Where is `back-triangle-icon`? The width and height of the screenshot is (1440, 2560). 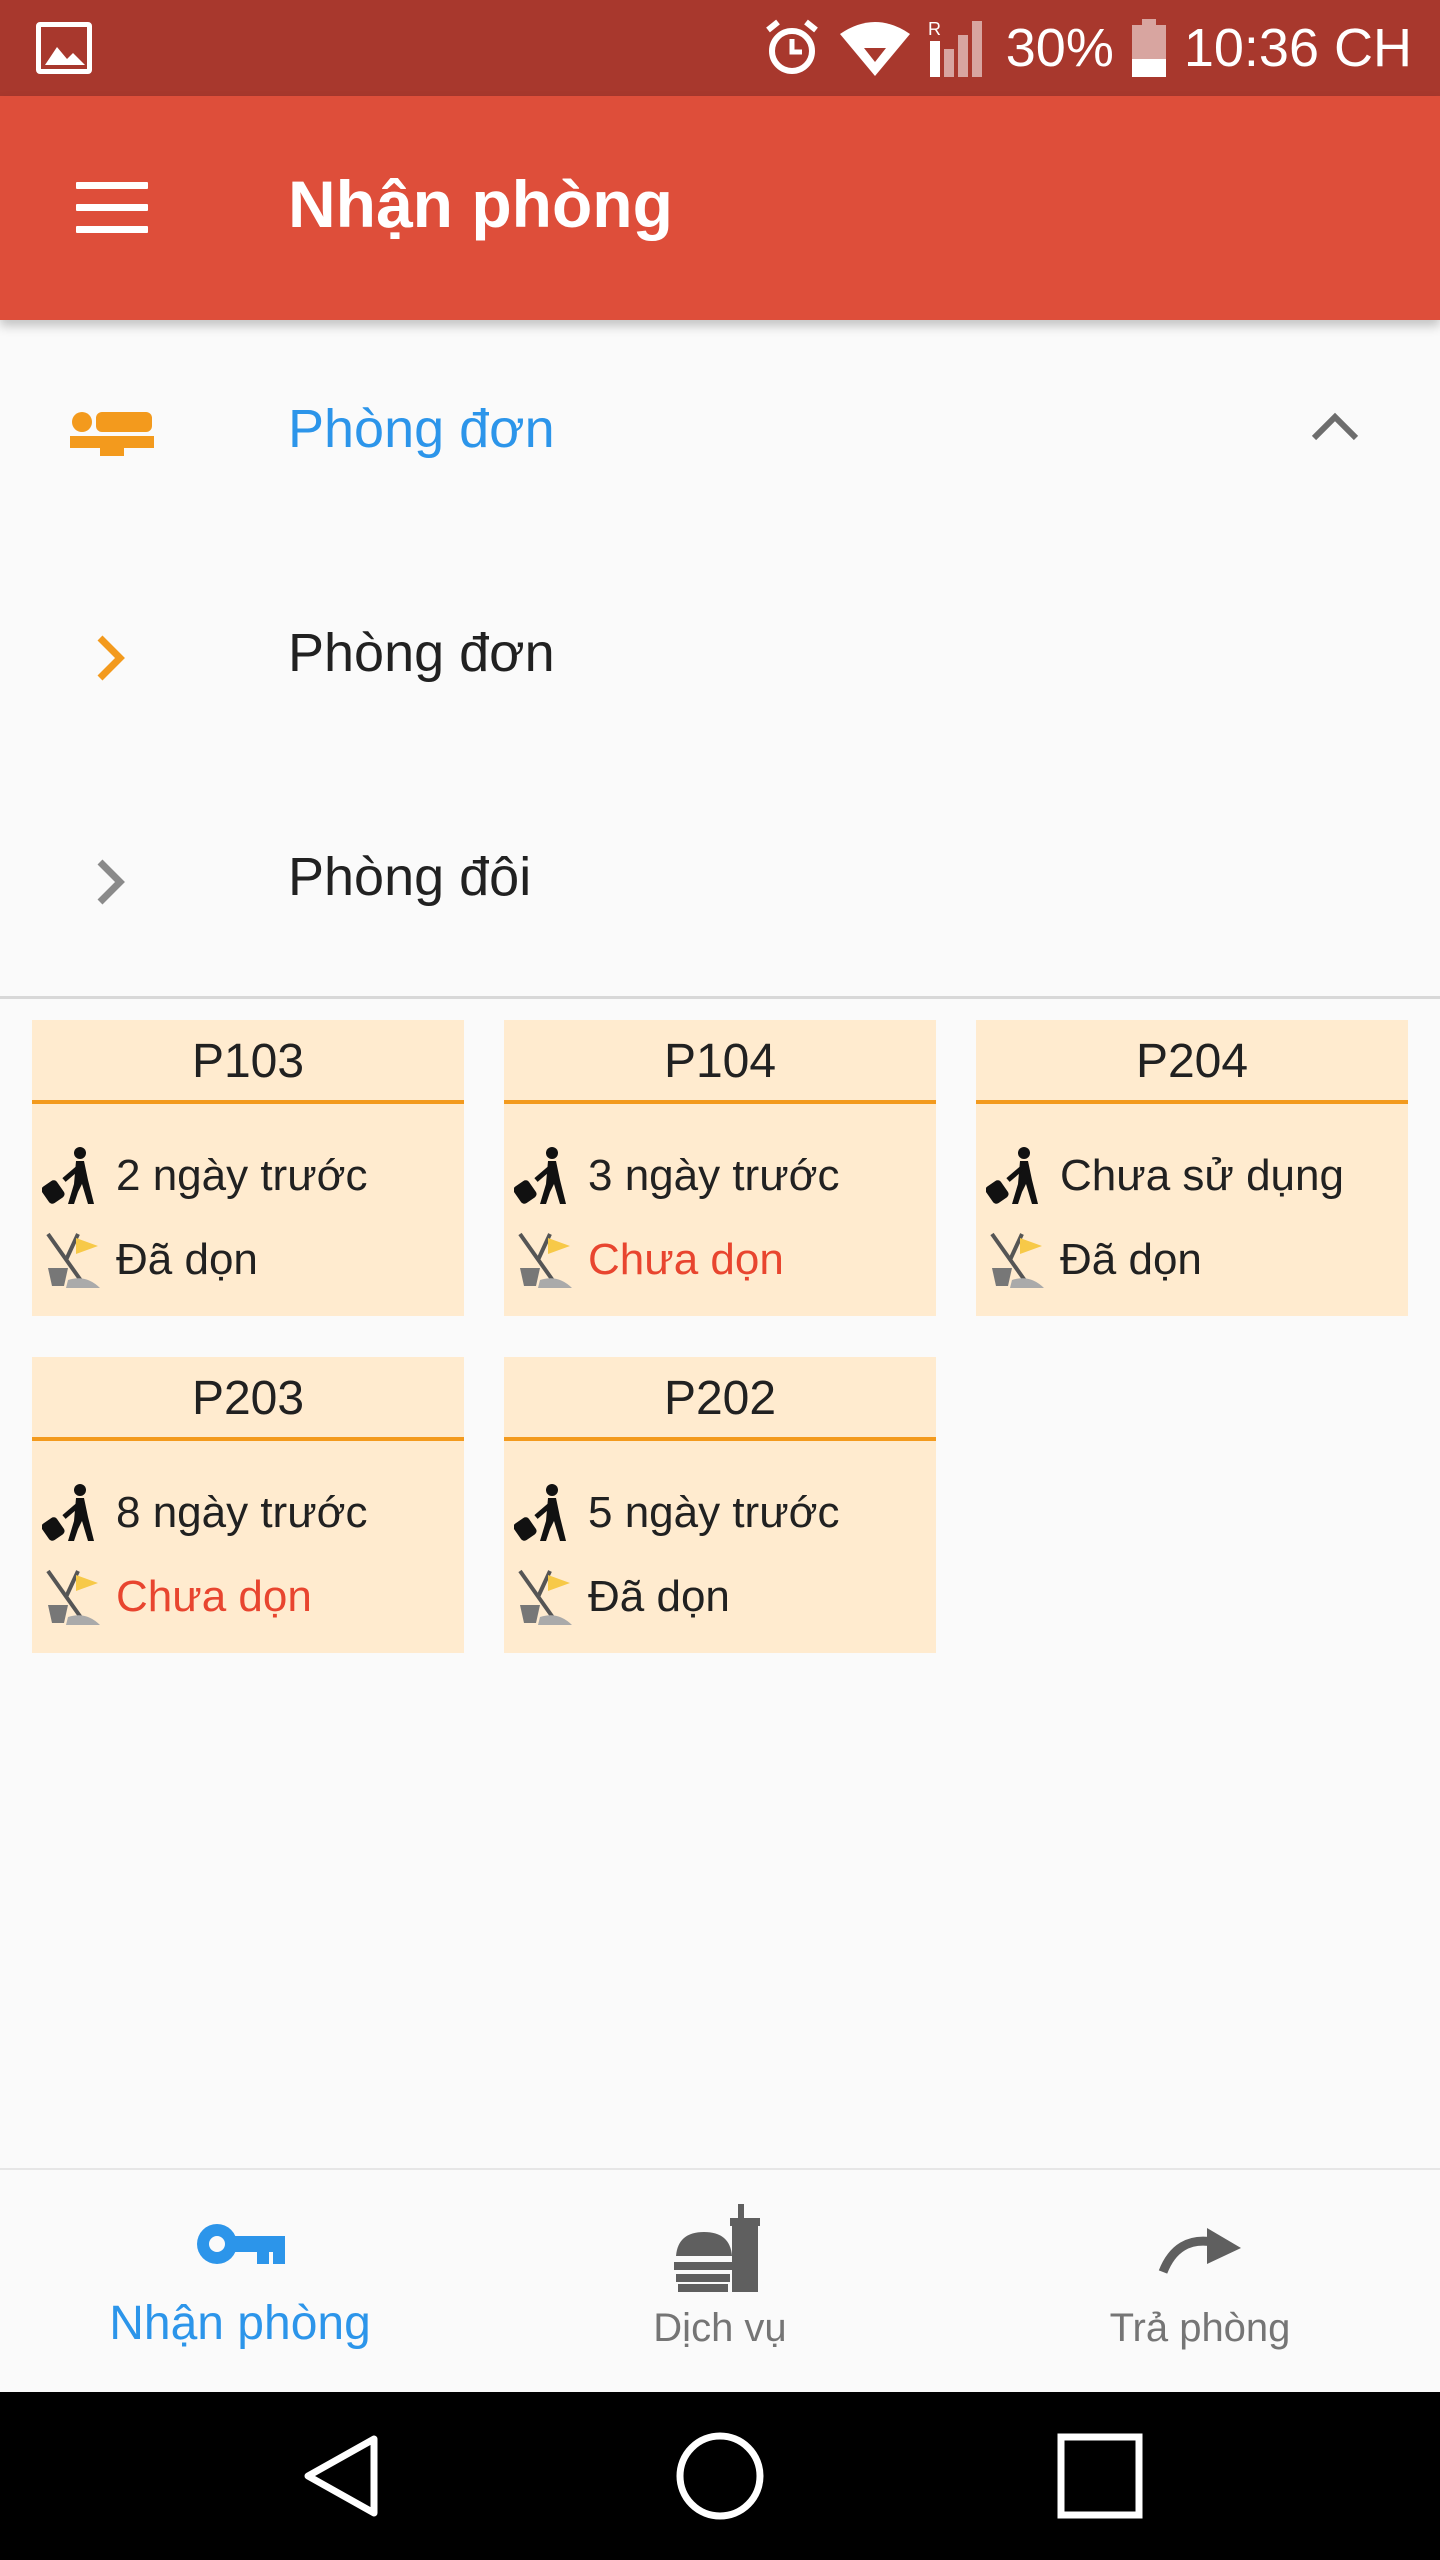 back-triangle-icon is located at coordinates (341, 2476).